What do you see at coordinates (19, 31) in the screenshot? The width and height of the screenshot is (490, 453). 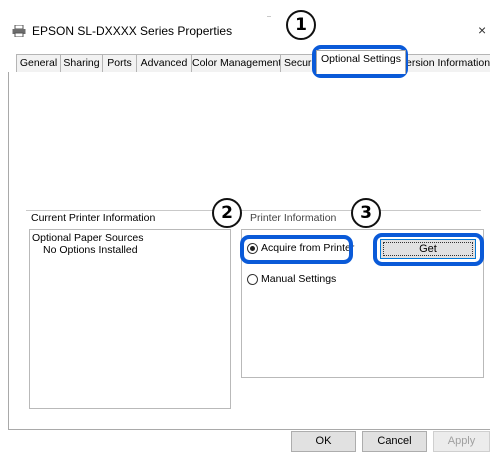 I see `printer-icon` at bounding box center [19, 31].